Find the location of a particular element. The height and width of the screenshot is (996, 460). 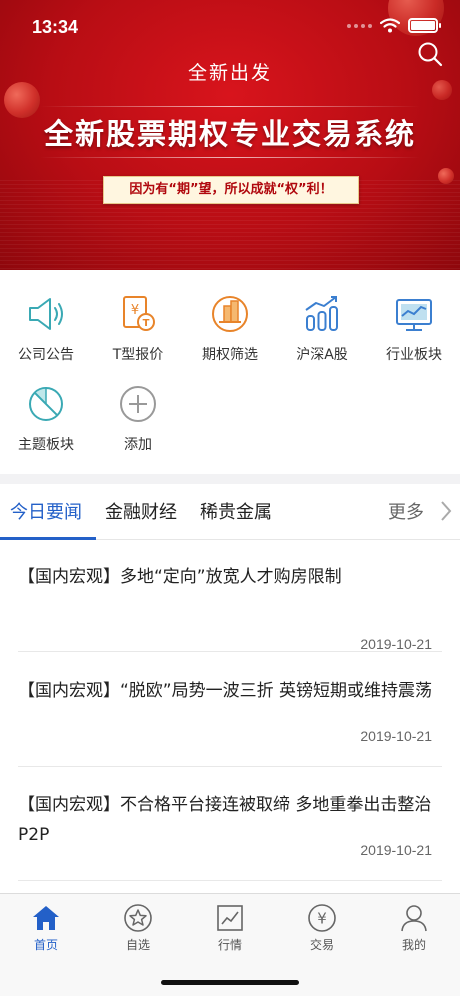

tabbar-item-home: 首页 is located at coordinates (46, 927).